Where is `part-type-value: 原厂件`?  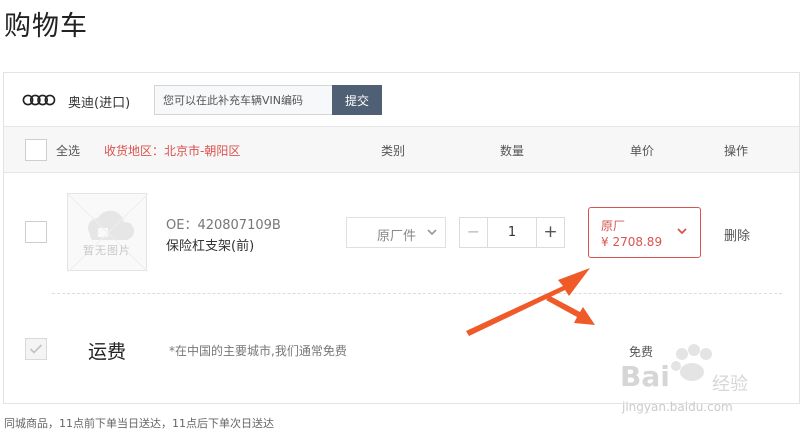
part-type-value: 原厂件 is located at coordinates (397, 236).